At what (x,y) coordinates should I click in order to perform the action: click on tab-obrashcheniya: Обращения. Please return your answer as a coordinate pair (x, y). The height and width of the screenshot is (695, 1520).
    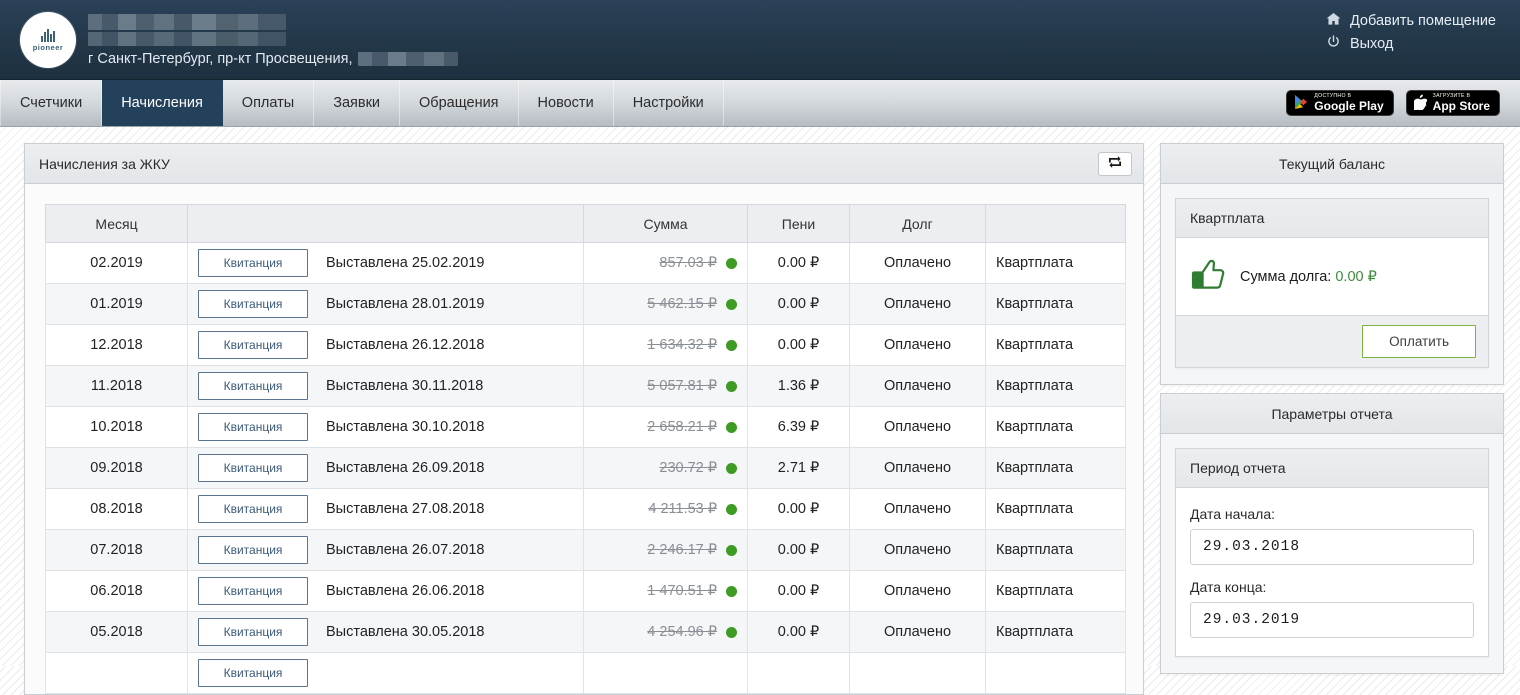
    Looking at the image, I should click on (459, 103).